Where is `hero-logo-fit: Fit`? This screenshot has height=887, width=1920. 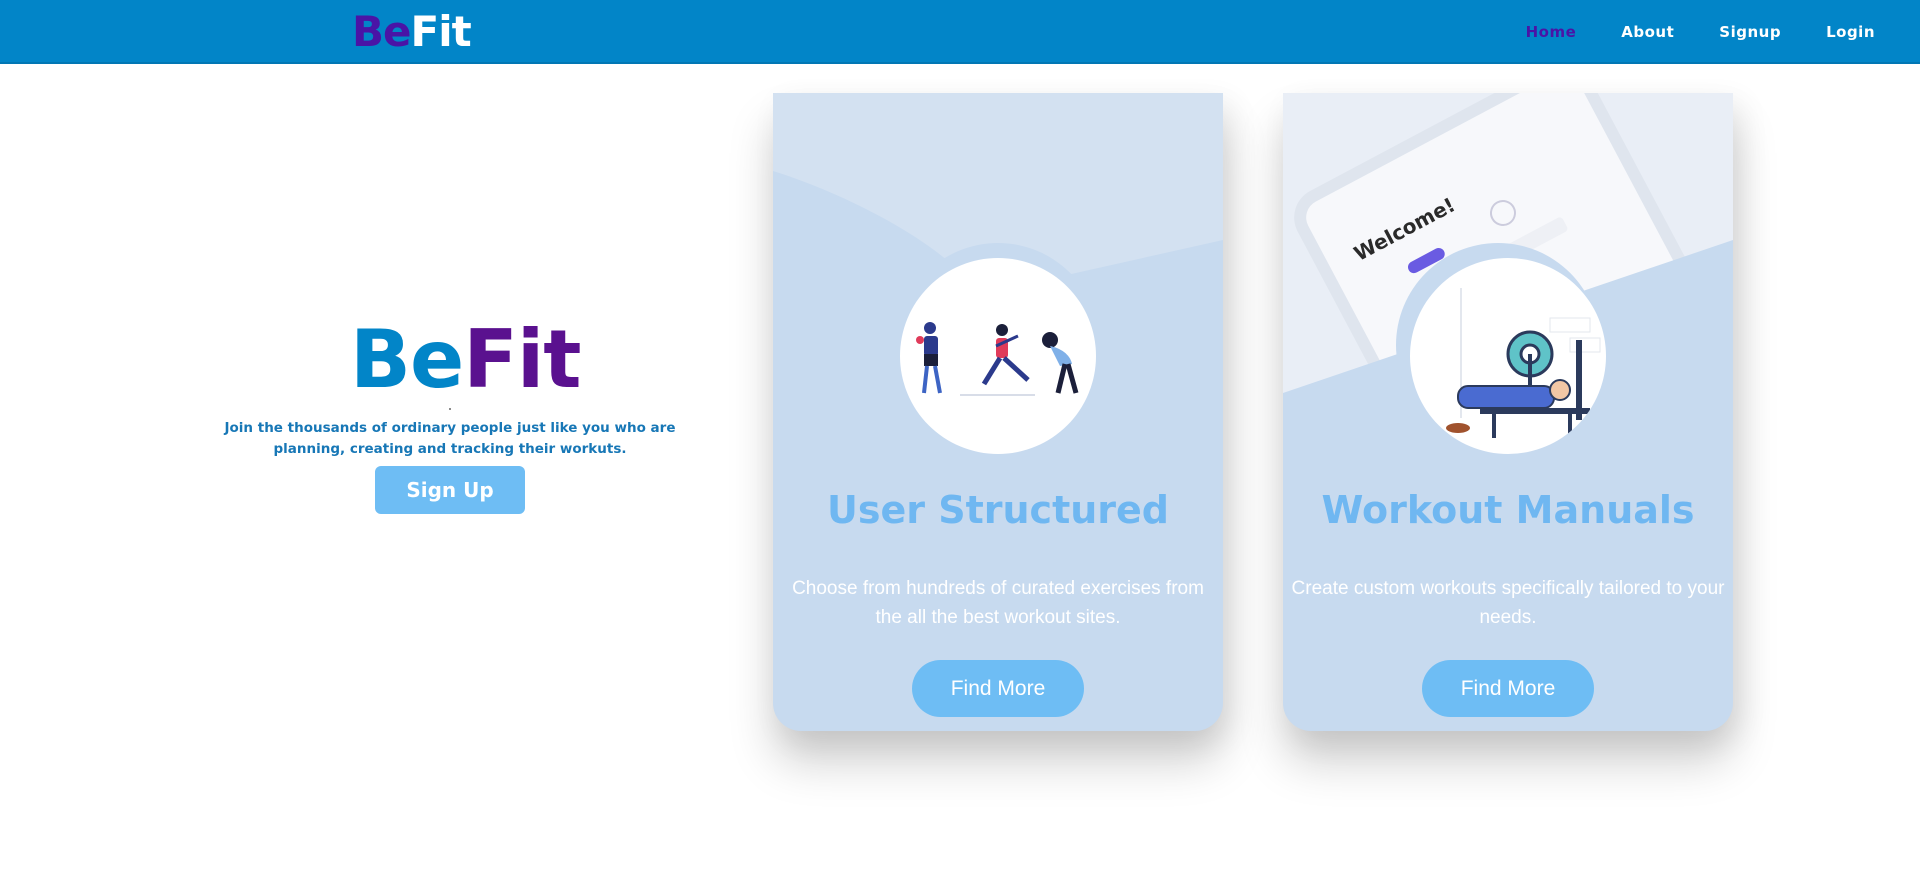
hero-logo-fit: Fit is located at coordinates (522, 359).